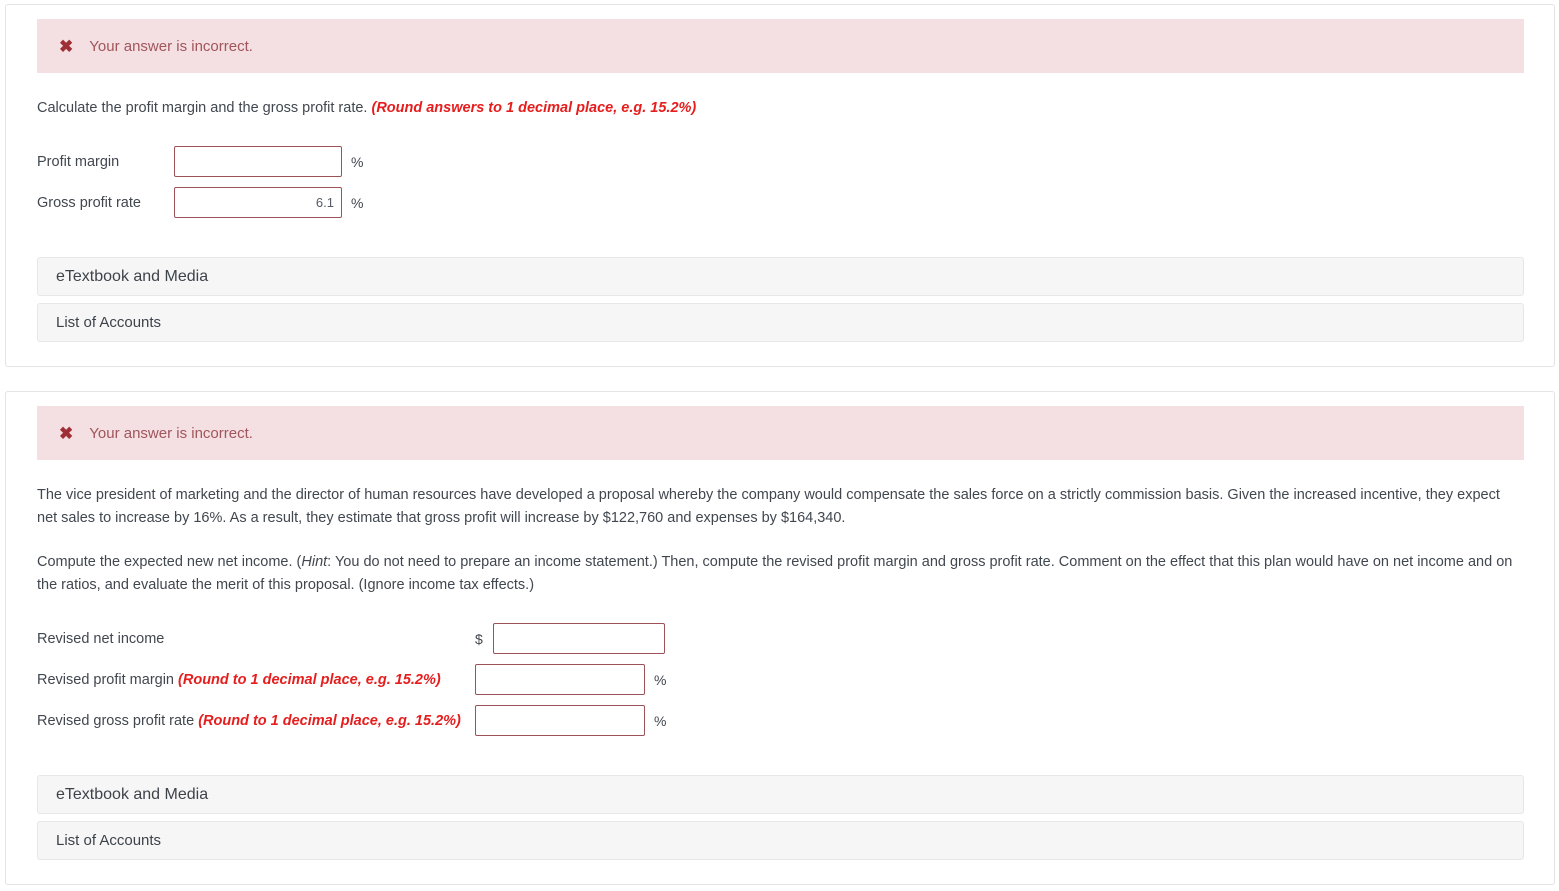 This screenshot has height=891, width=1559. What do you see at coordinates (258, 162) in the screenshot?
I see `input-profit-margin` at bounding box center [258, 162].